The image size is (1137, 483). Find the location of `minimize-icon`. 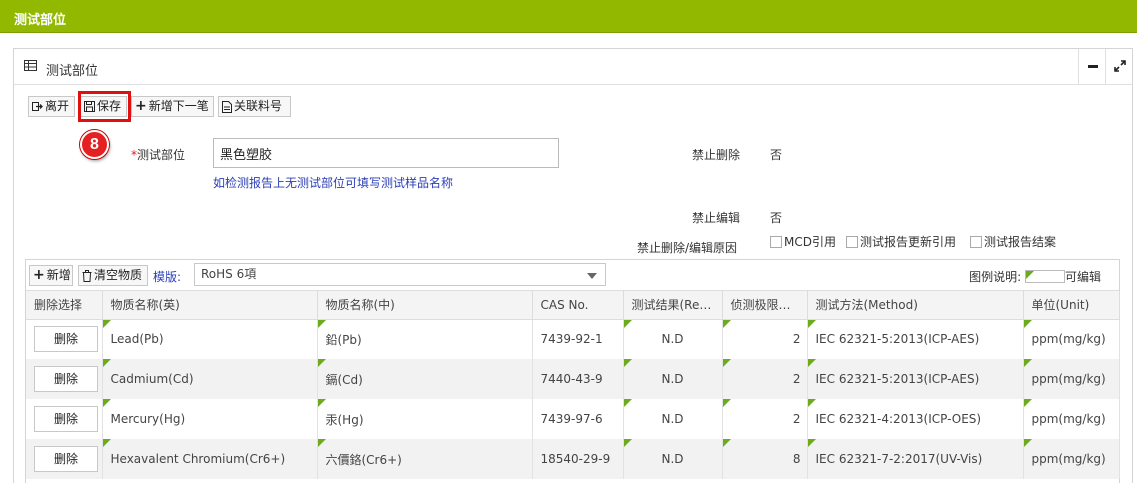

minimize-icon is located at coordinates (1093, 66).